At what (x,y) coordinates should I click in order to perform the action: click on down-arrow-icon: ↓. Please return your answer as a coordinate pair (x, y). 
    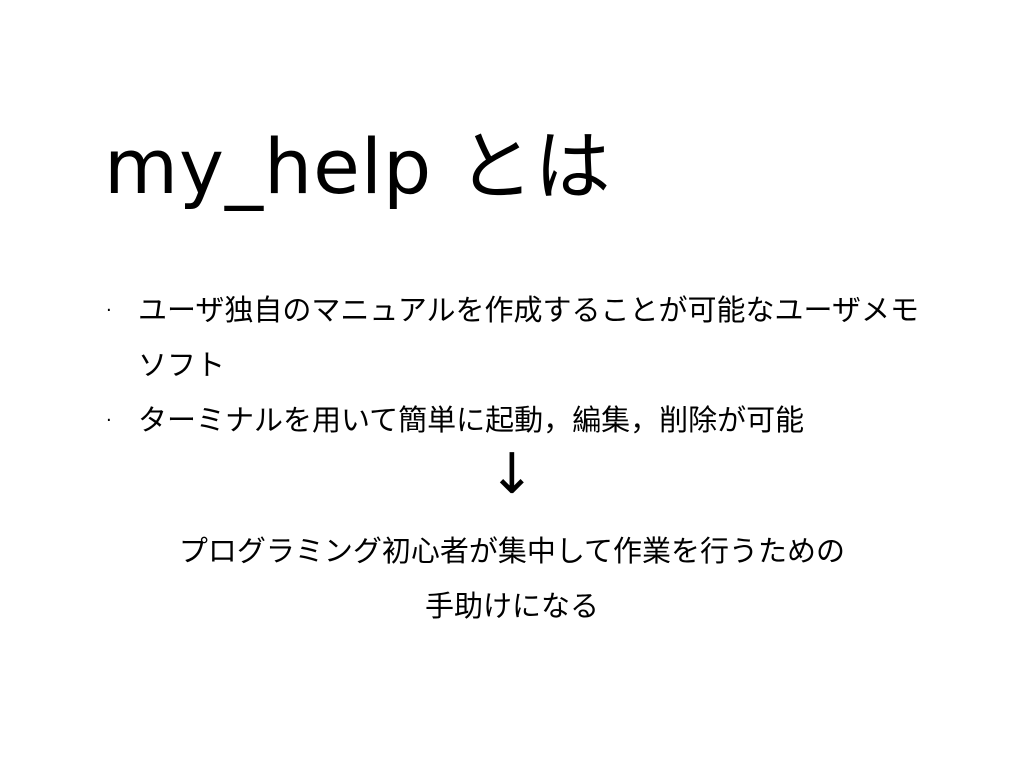
    Looking at the image, I should click on (512, 474).